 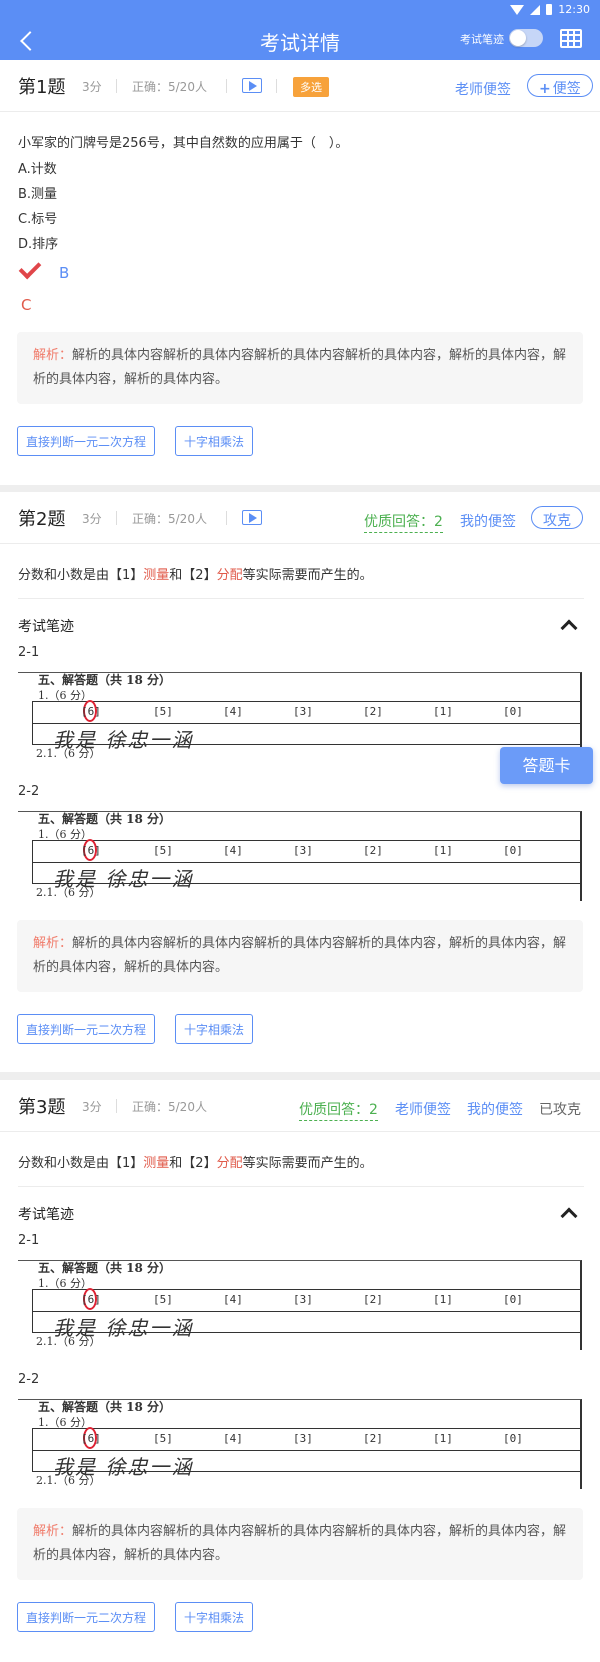 What do you see at coordinates (38, 194) in the screenshot?
I see `option-b: B.测量` at bounding box center [38, 194].